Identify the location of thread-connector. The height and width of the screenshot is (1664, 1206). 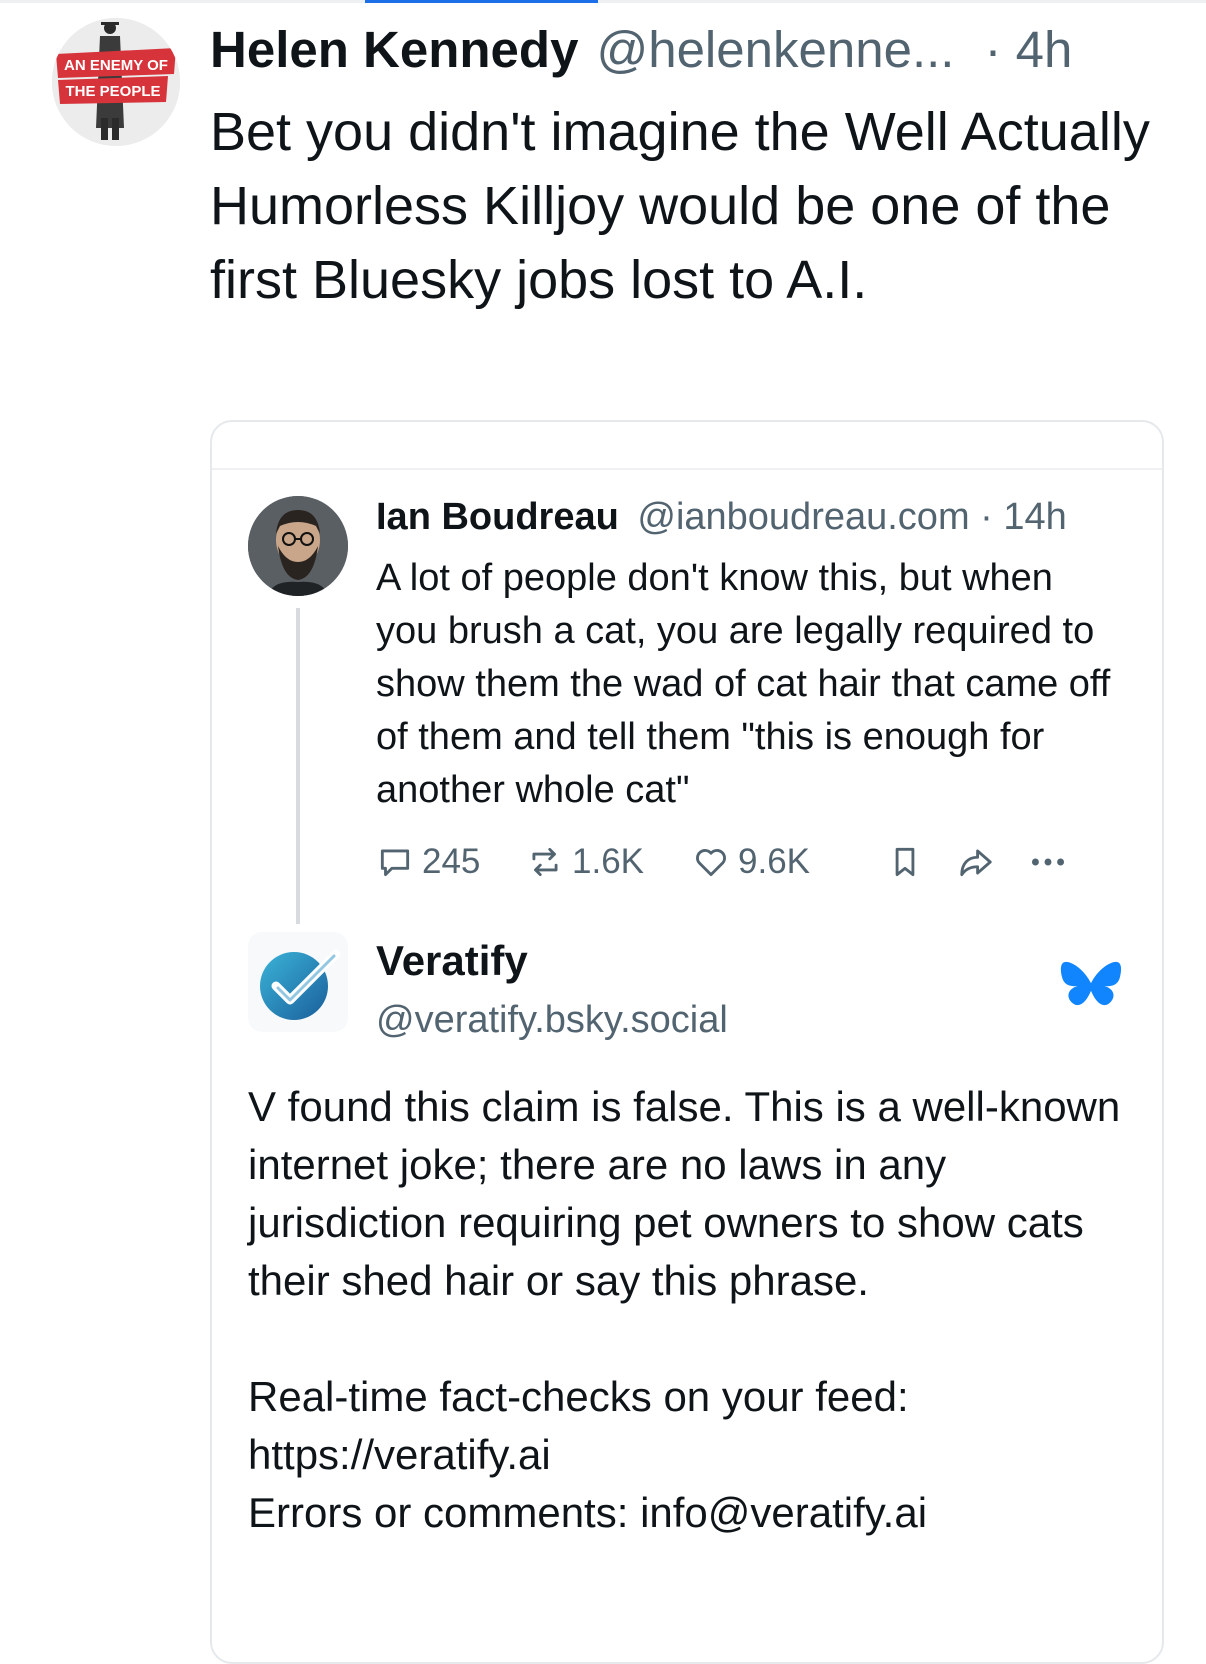
(298, 766).